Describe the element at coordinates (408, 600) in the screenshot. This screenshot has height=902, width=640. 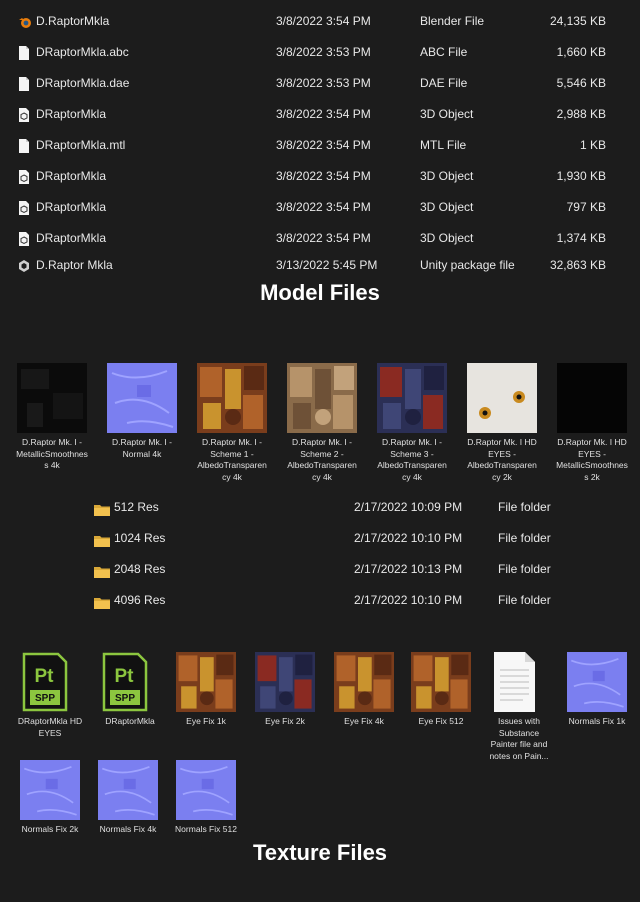
I see `folder-date: 2/17/2022 10:10 PM` at that location.